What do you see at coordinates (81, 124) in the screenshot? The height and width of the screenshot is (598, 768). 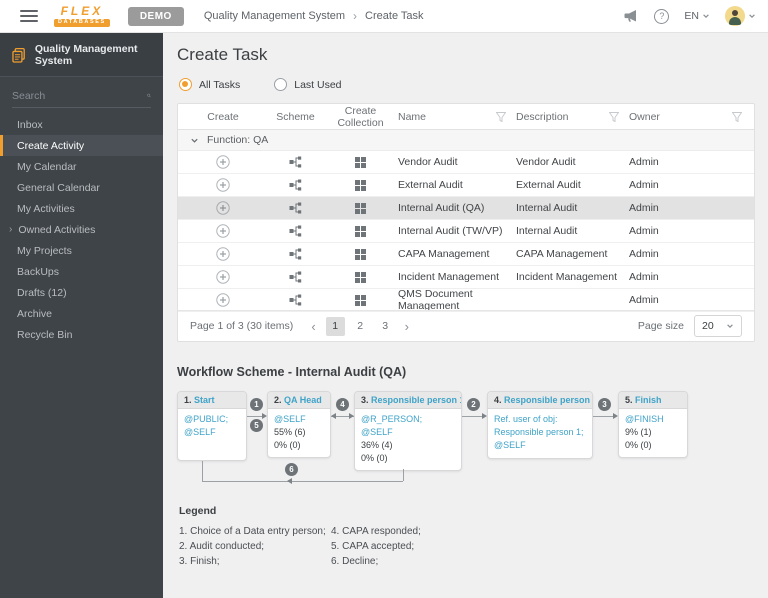 I see `sidebar-item-inbox: Inbox` at bounding box center [81, 124].